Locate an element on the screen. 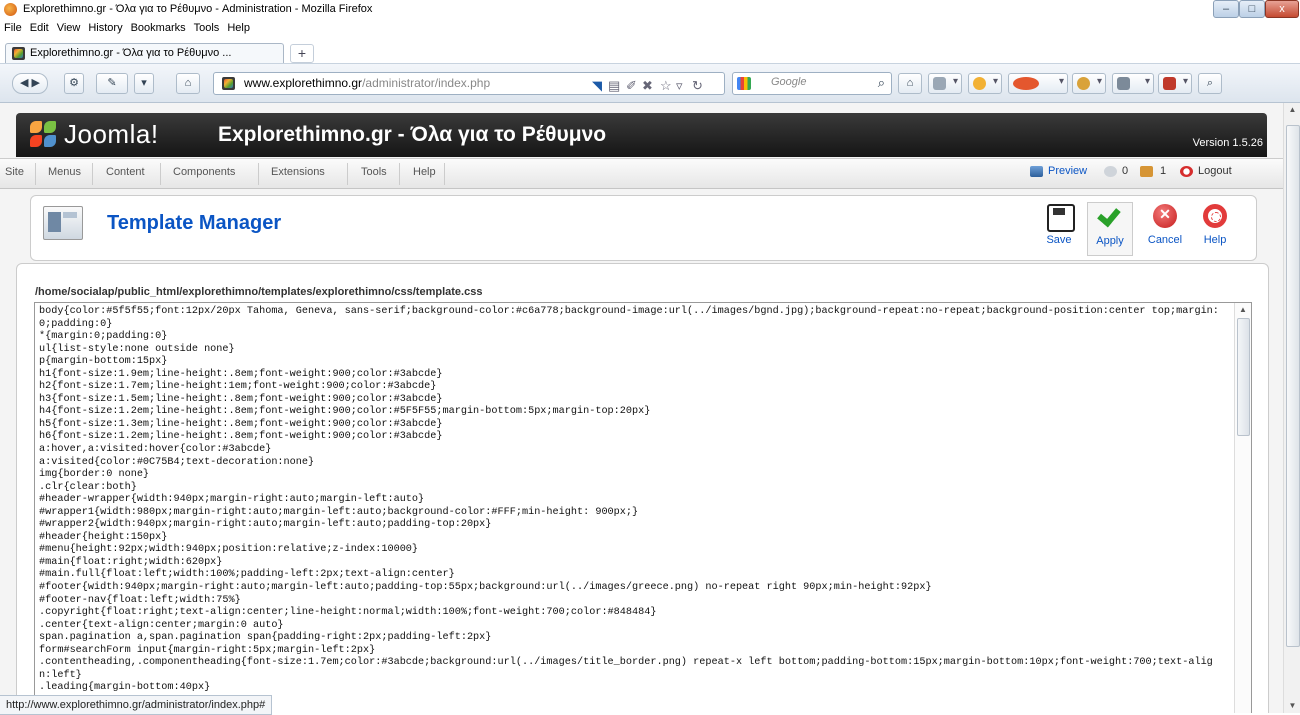 The image size is (1300, 715). page-scroll-down-icon: ▼ is located at coordinates (1292, 706).